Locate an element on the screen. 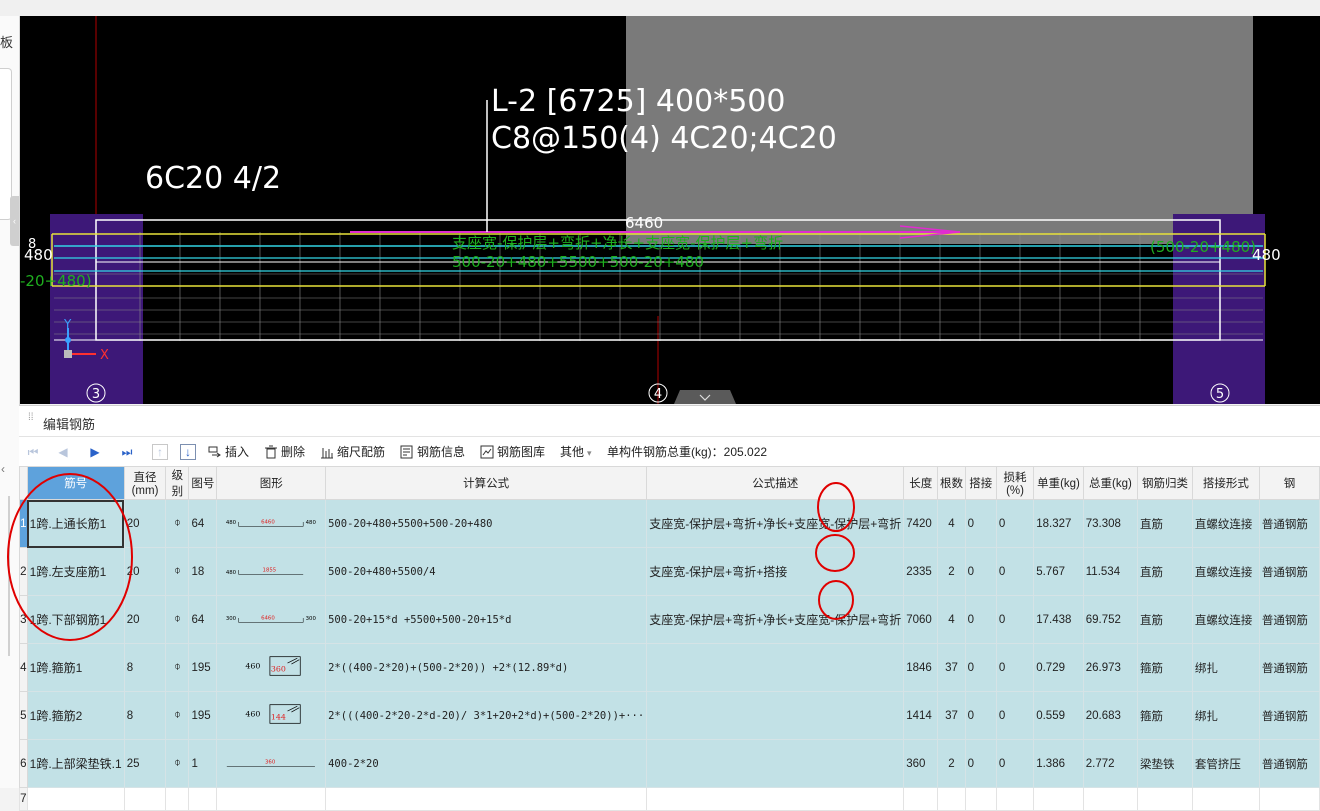 This screenshot has height=811, width=1320. count-cell: 4 is located at coordinates (951, 619).